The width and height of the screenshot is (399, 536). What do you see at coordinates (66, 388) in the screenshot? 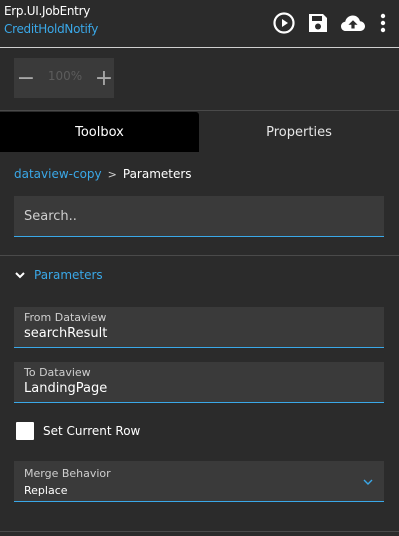
I see `to-dataview-value: LandingPage` at bounding box center [66, 388].